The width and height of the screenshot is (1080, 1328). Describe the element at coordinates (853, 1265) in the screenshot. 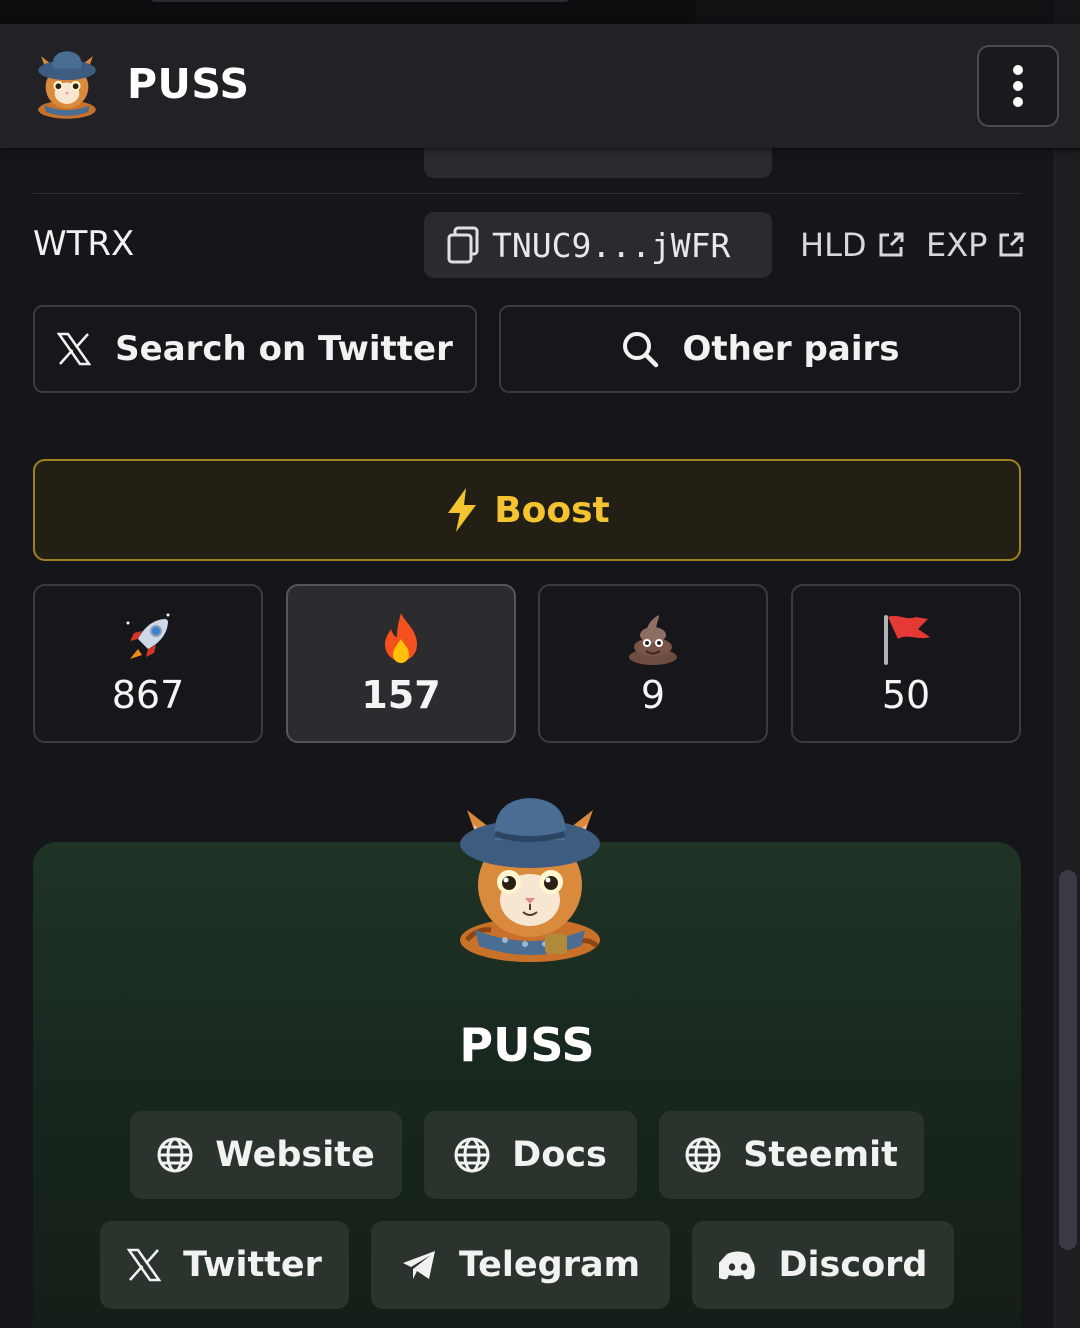

I see `discord-link-label: Discord` at that location.